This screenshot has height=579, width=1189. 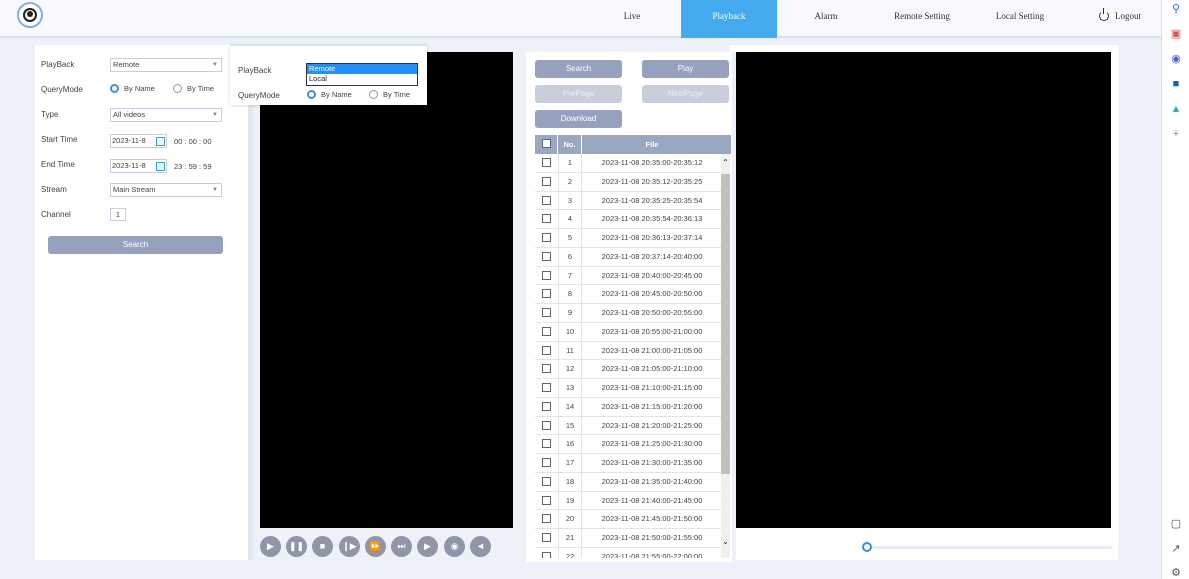 I want to click on table-row: 21 2023-11-08 21:50:00-21:55:00, so click(x=628, y=538).